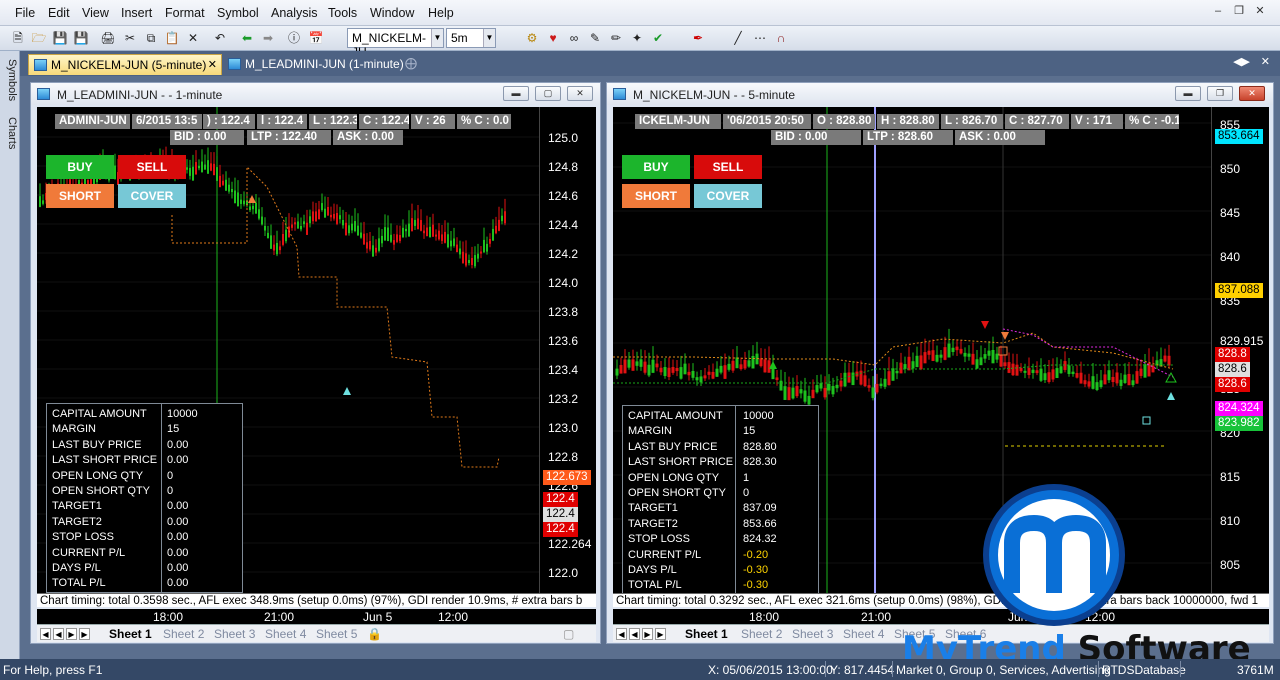 The width and height of the screenshot is (1280, 680). I want to click on info-high: l : 122.4, so click(282, 121).